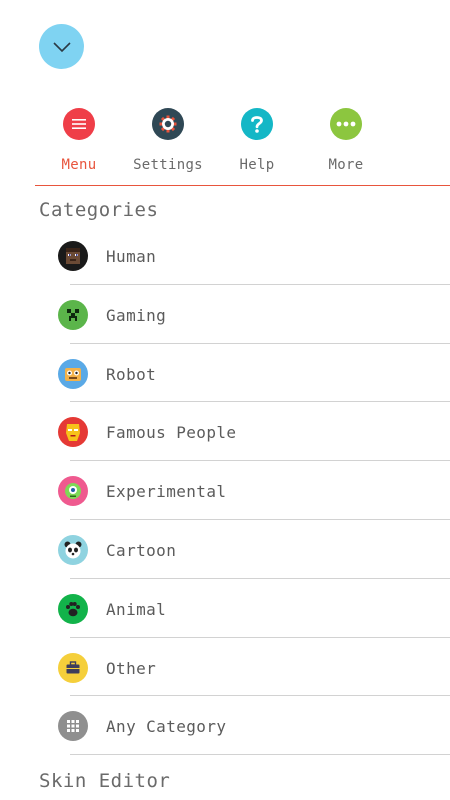  What do you see at coordinates (225, 255) in the screenshot?
I see `category-item-human: Human` at bounding box center [225, 255].